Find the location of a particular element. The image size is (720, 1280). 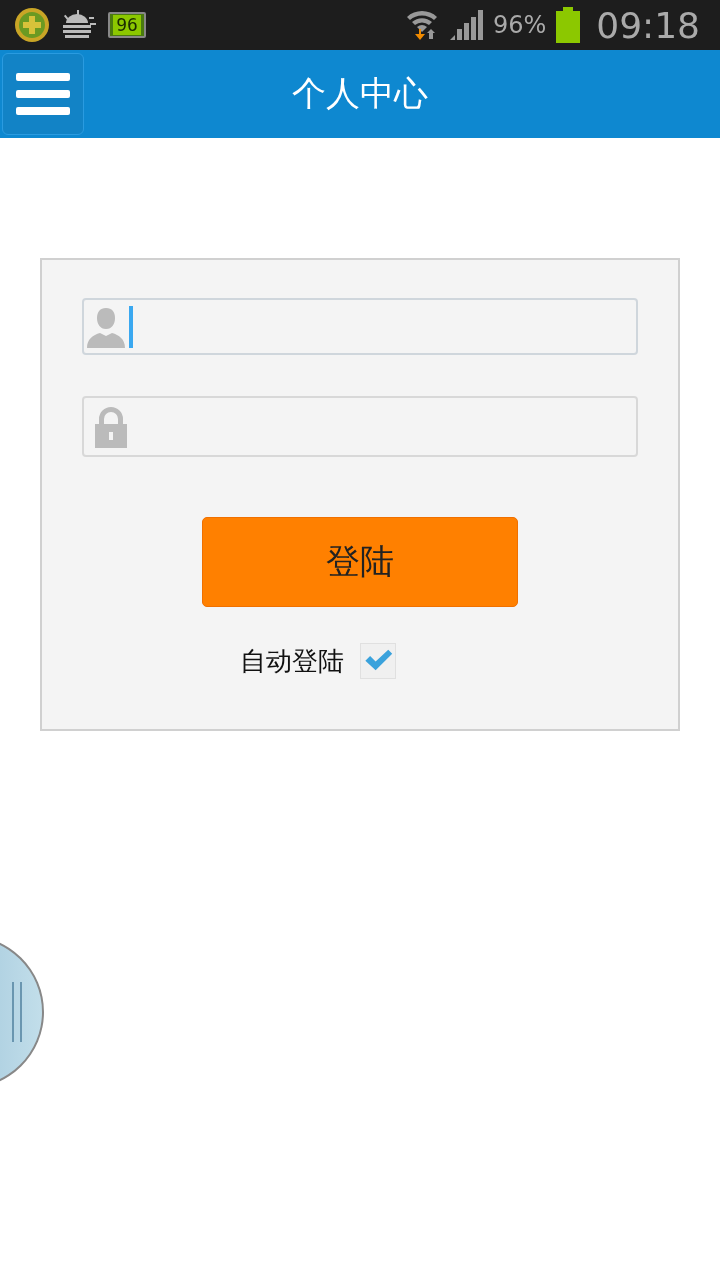

auto-login-checkbox is located at coordinates (378, 661).